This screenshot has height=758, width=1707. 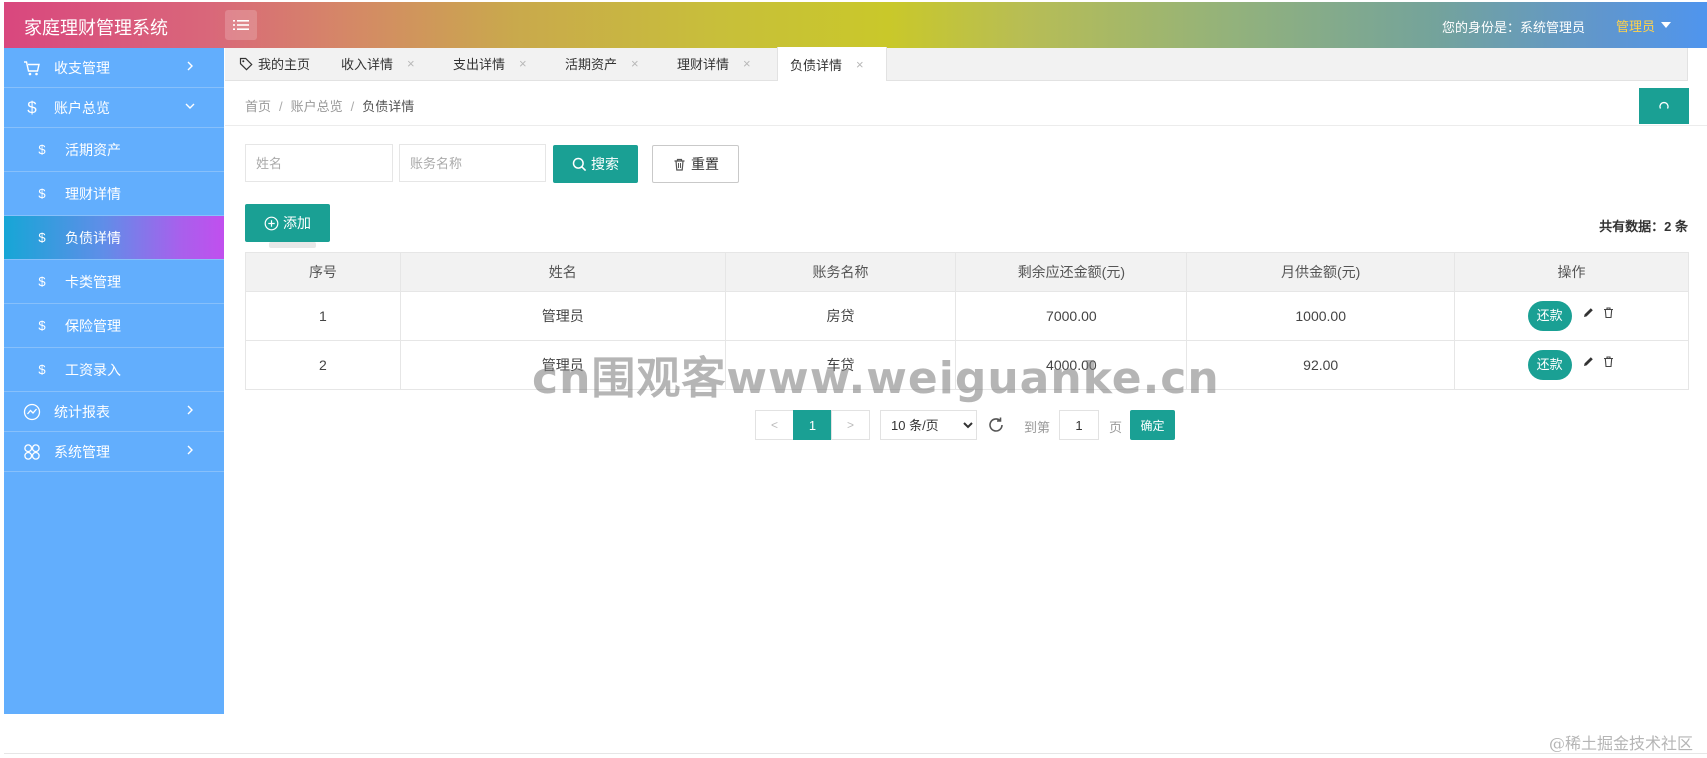 What do you see at coordinates (388, 106) in the screenshot?
I see `breadcrumb-current: 负债详情` at bounding box center [388, 106].